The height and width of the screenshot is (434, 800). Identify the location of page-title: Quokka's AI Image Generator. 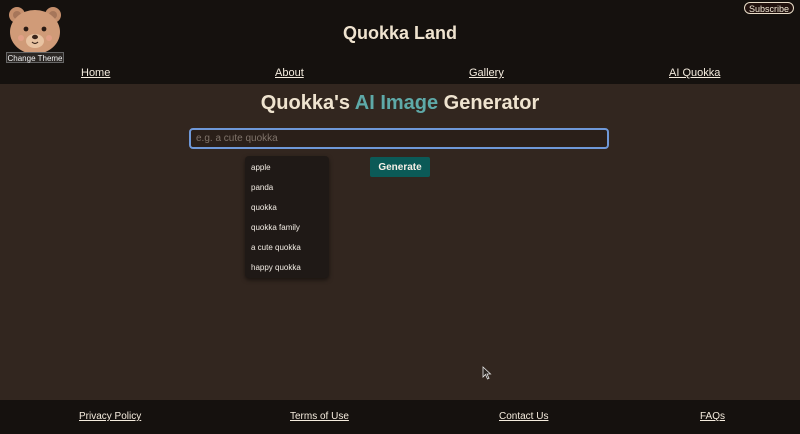
(400, 103).